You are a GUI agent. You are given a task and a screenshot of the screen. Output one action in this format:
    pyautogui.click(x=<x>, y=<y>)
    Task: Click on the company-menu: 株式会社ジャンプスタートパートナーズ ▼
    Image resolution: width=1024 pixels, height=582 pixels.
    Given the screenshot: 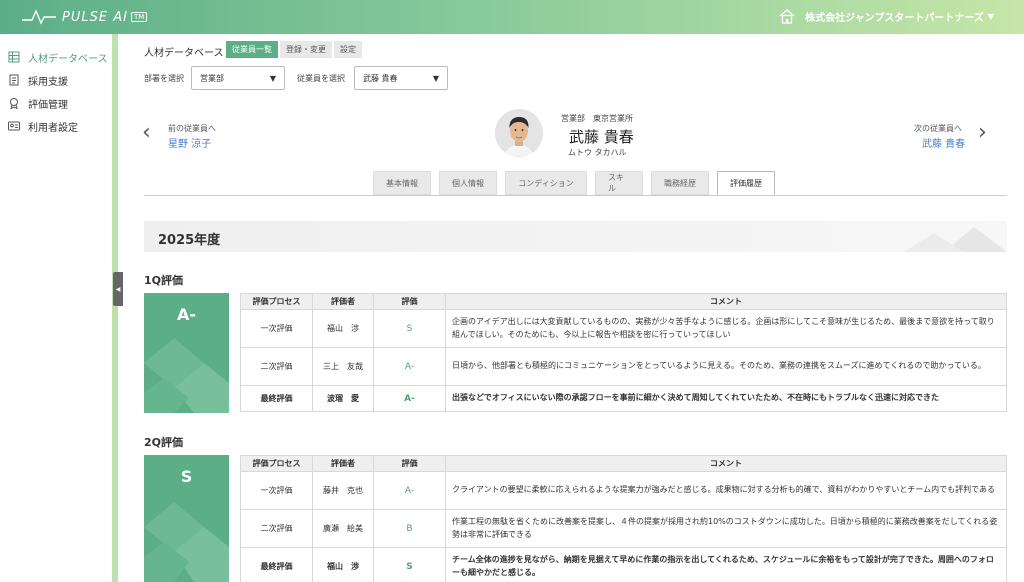 What is the action you would take?
    pyautogui.click(x=886, y=16)
    